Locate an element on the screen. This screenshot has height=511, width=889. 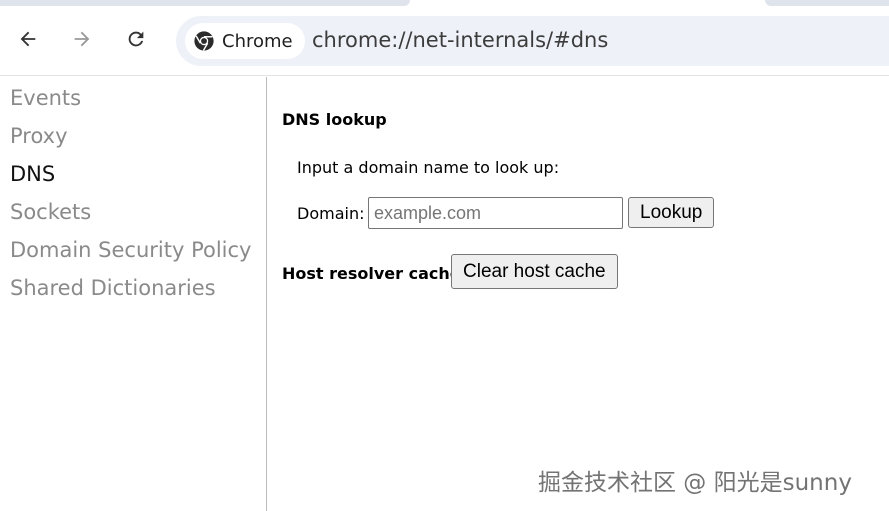
lookup-button: Lookup is located at coordinates (671, 212).